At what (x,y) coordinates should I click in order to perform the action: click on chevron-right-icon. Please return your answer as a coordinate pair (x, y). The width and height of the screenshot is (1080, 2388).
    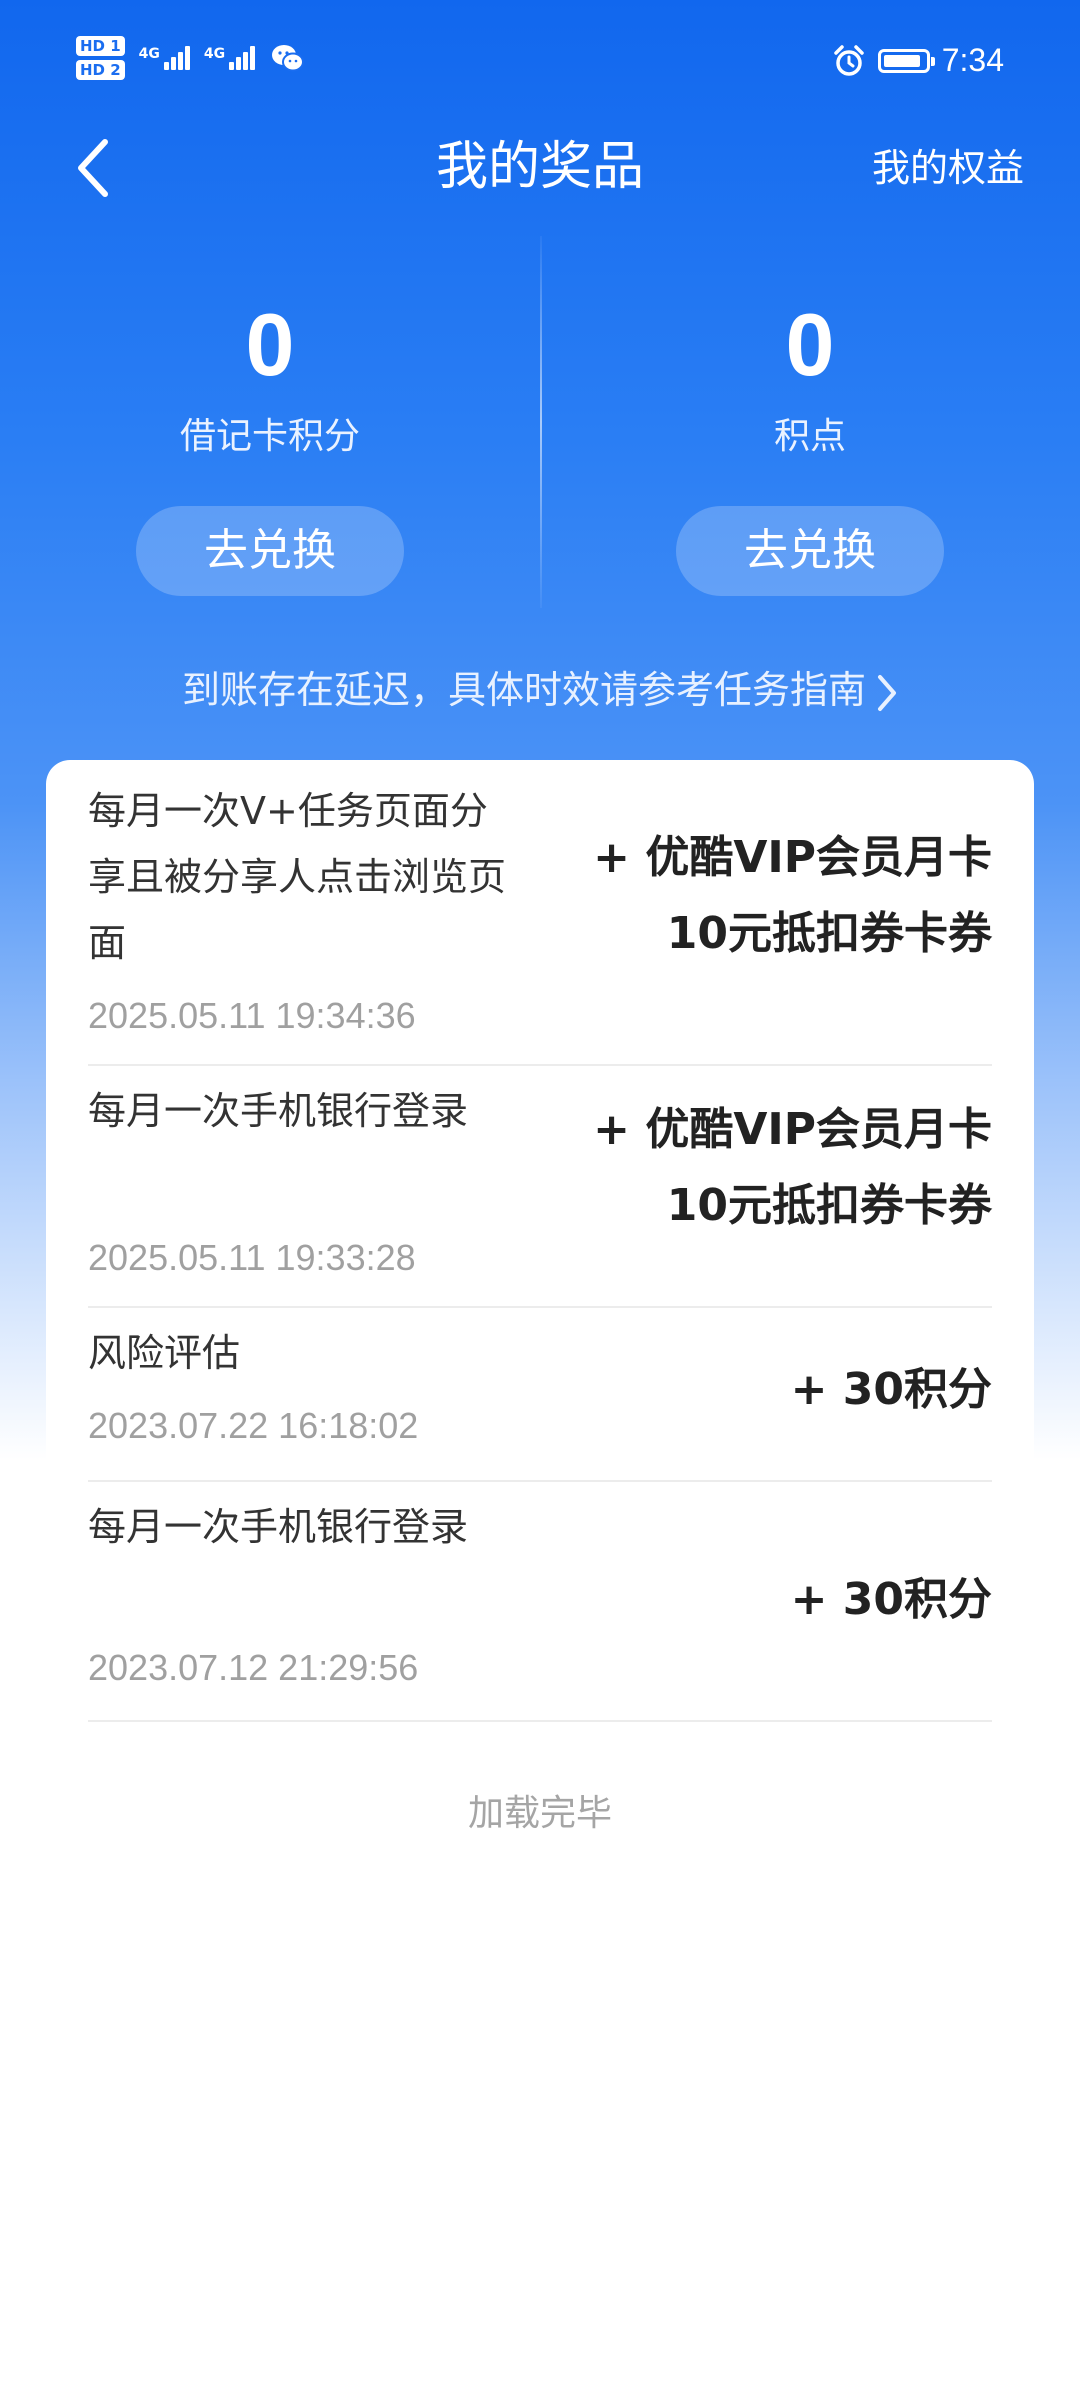
    Looking at the image, I should click on (887, 692).